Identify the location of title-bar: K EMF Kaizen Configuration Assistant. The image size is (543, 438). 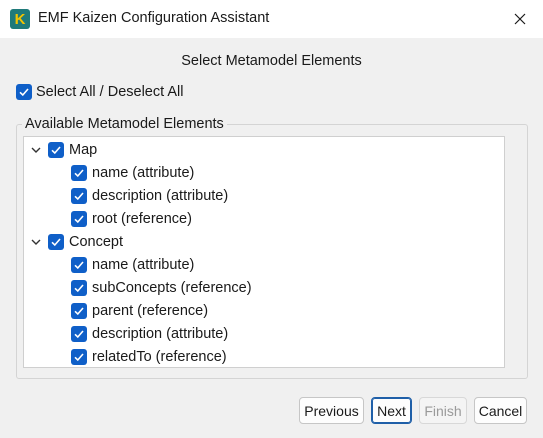
(271, 19).